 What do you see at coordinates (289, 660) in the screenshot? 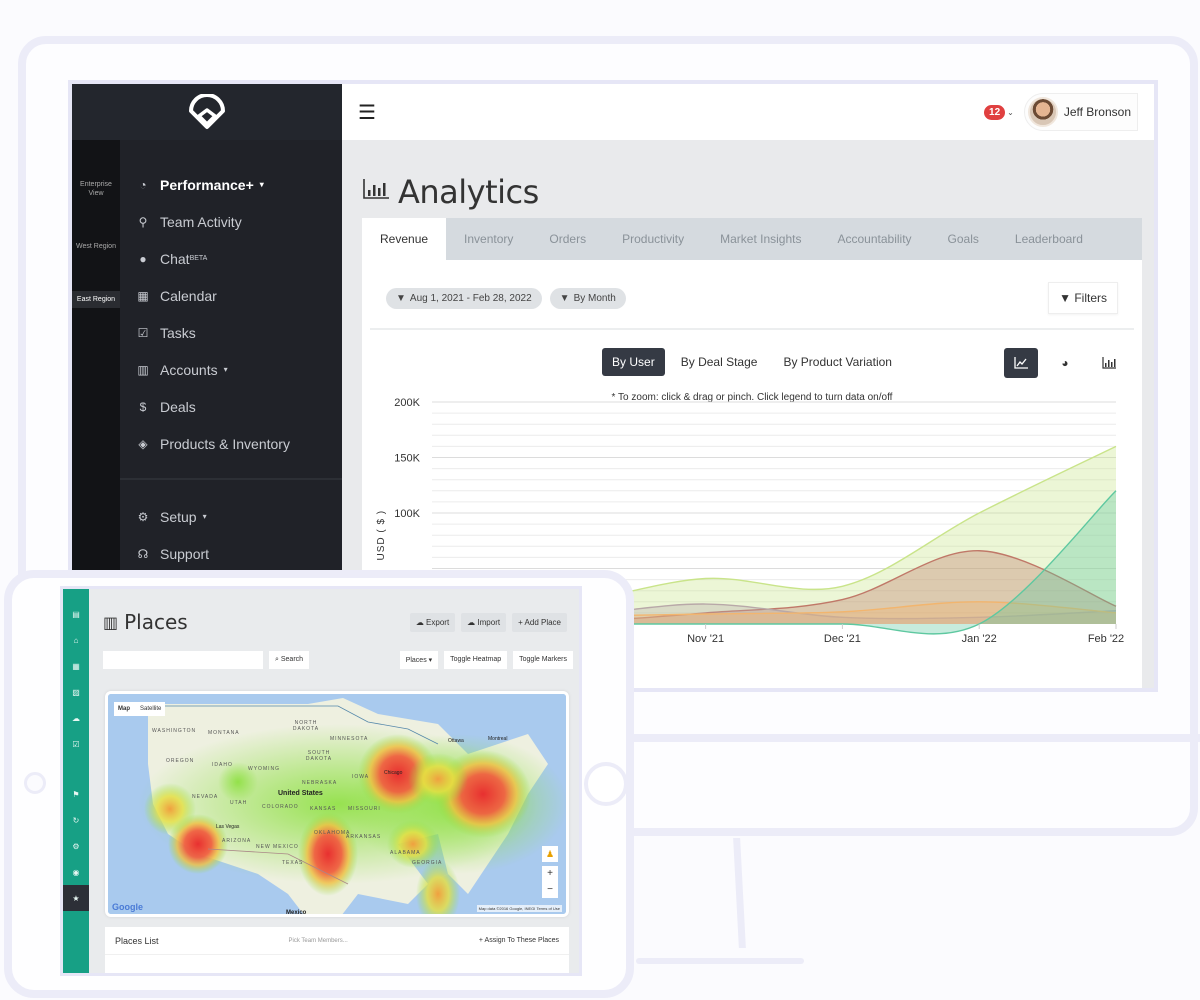
I see `search-button: ⌕ Search` at bounding box center [289, 660].